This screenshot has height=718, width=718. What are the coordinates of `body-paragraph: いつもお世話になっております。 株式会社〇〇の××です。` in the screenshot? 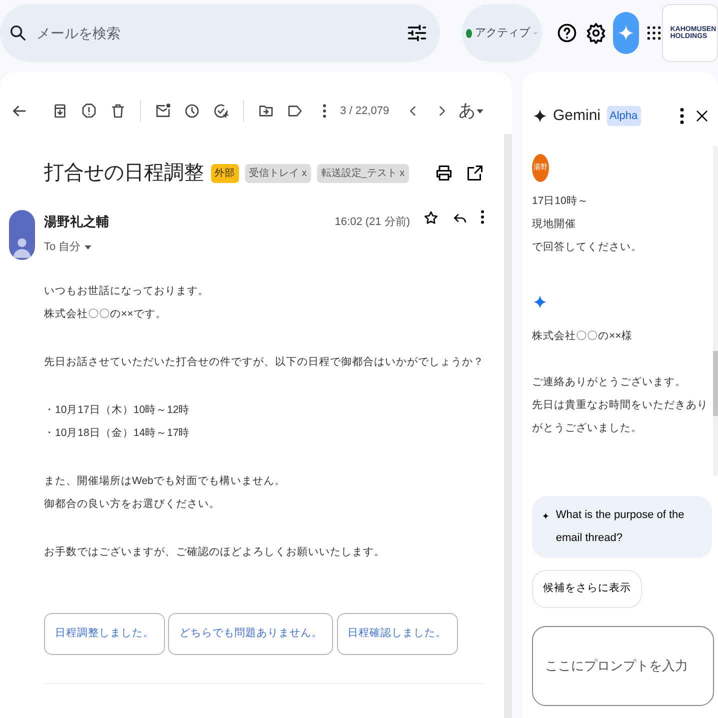 It's located at (127, 303).